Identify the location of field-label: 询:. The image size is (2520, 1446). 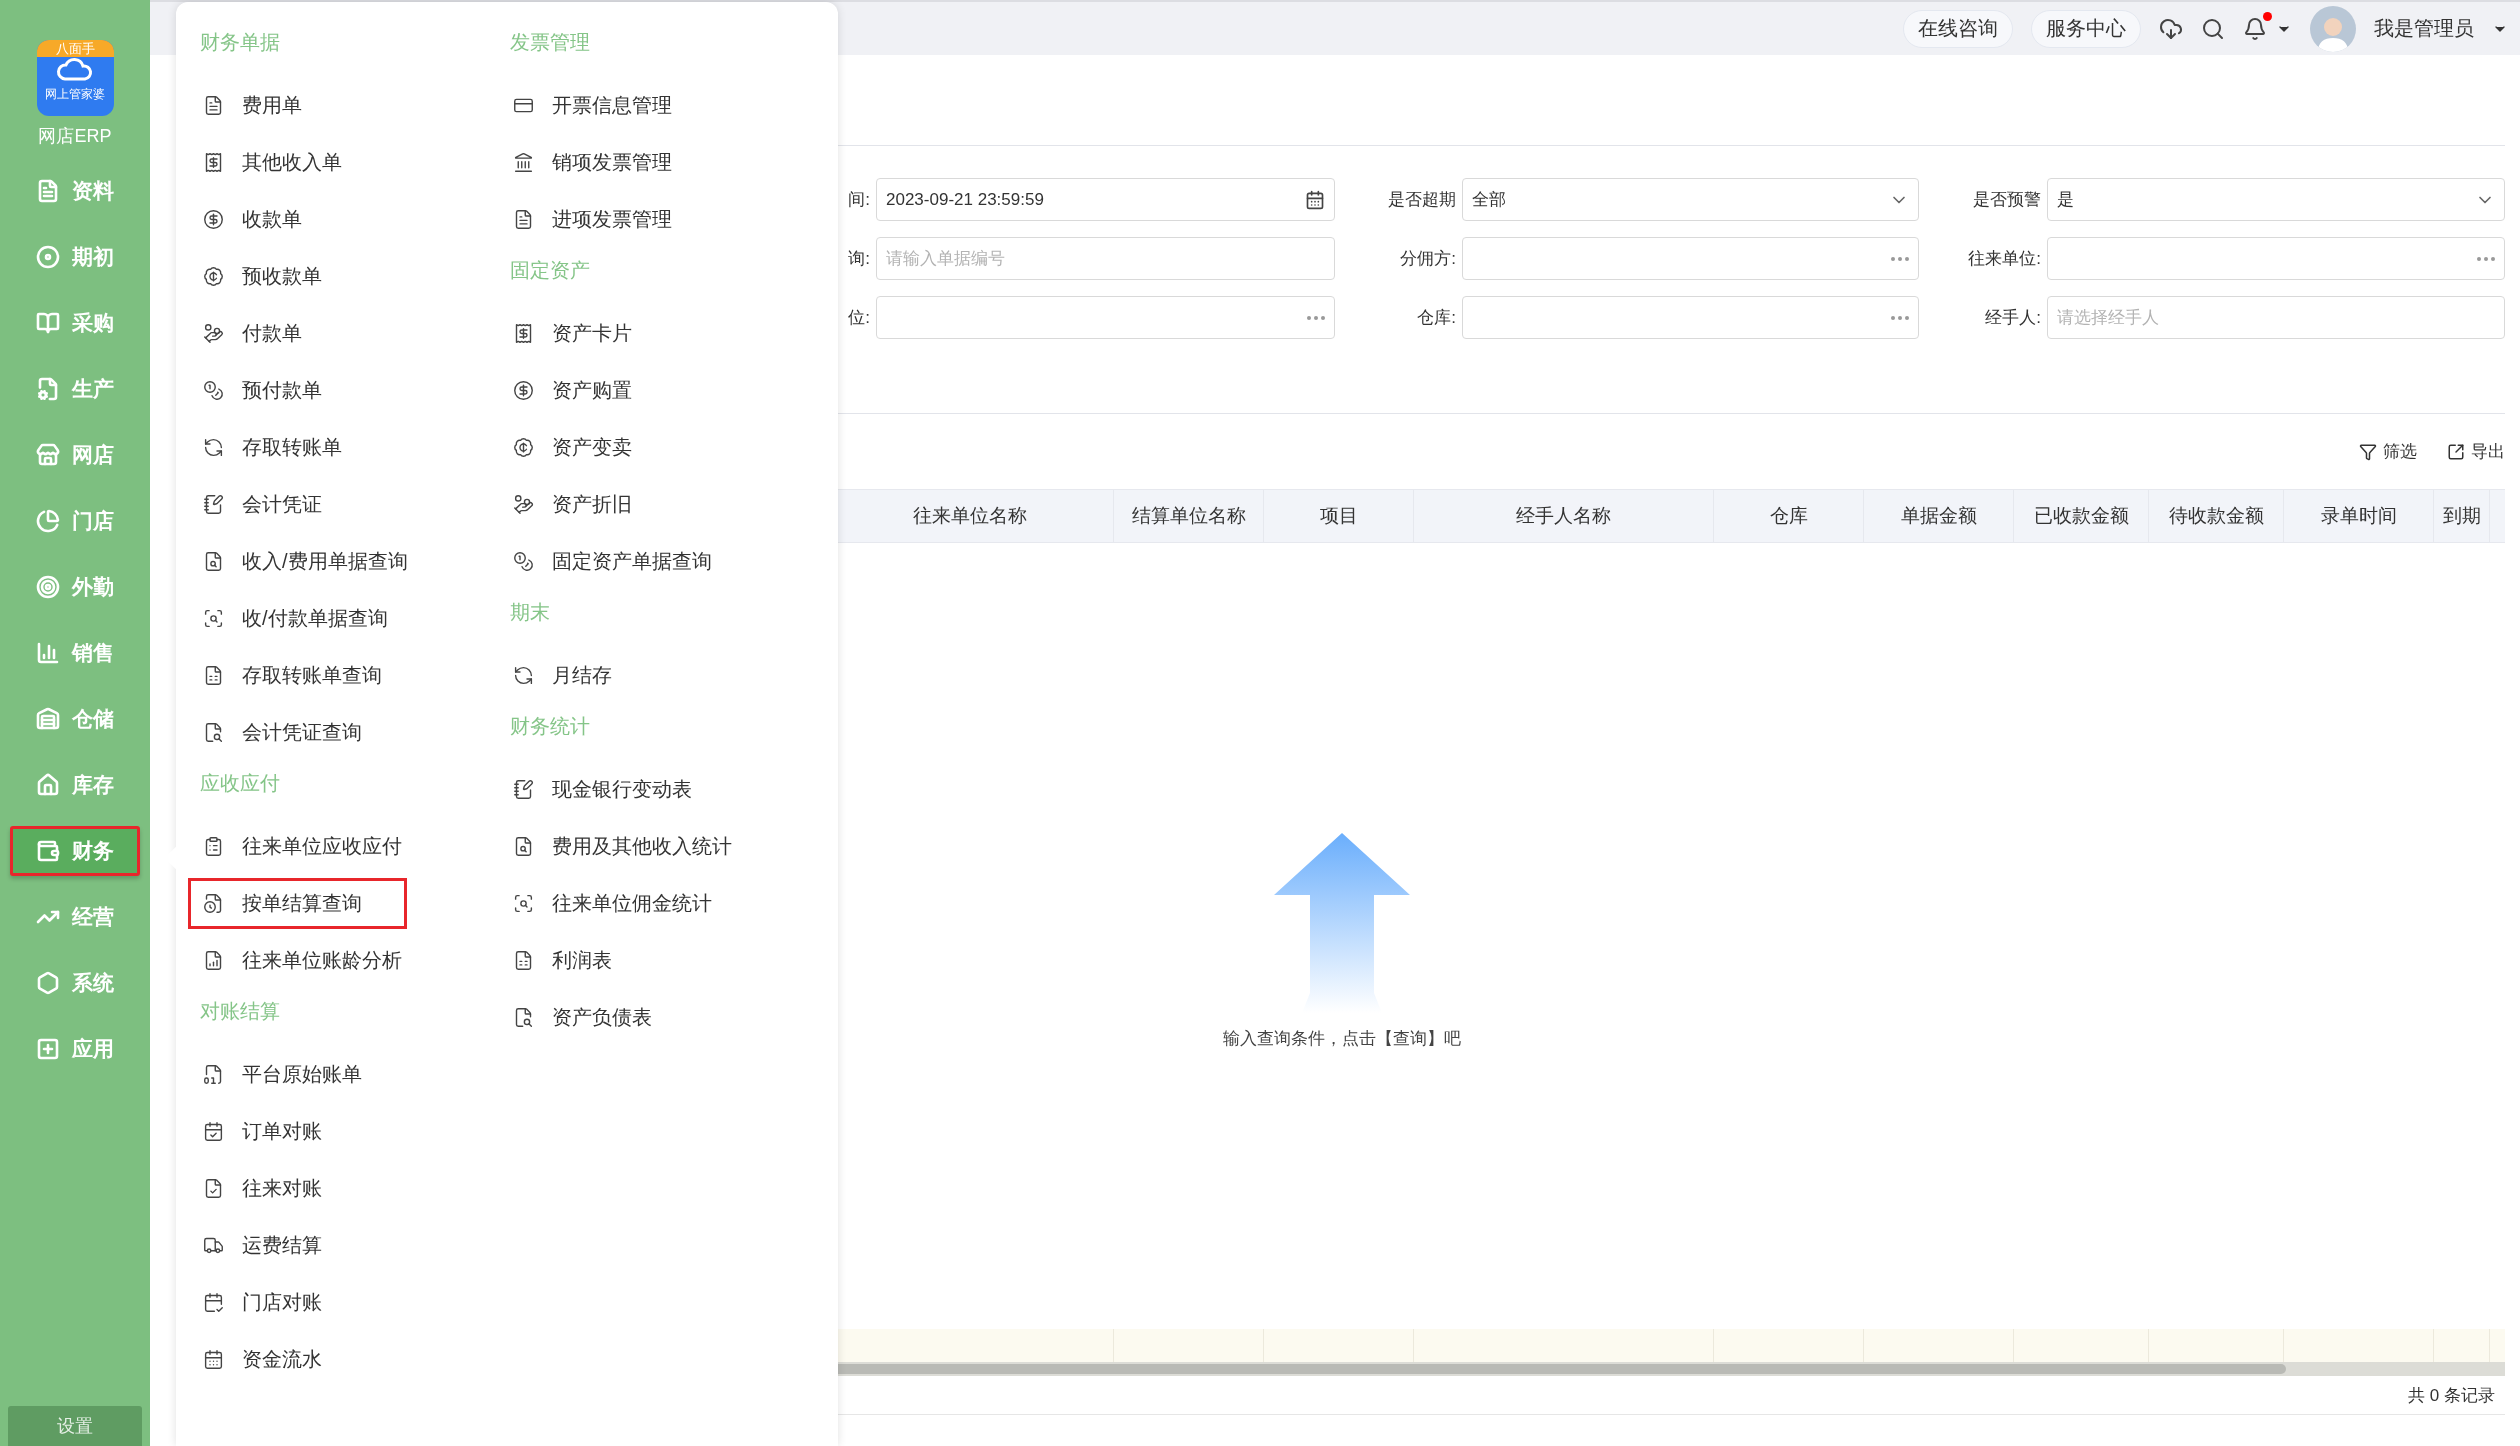
(859, 259).